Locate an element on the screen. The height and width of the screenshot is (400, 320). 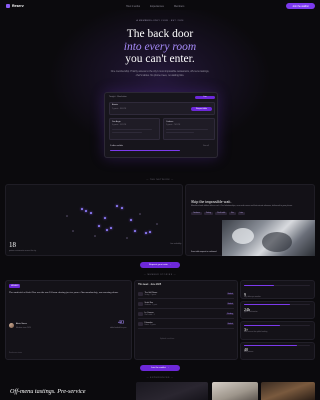
nav-link-experiences: Experiences is located at coordinates (157, 6).